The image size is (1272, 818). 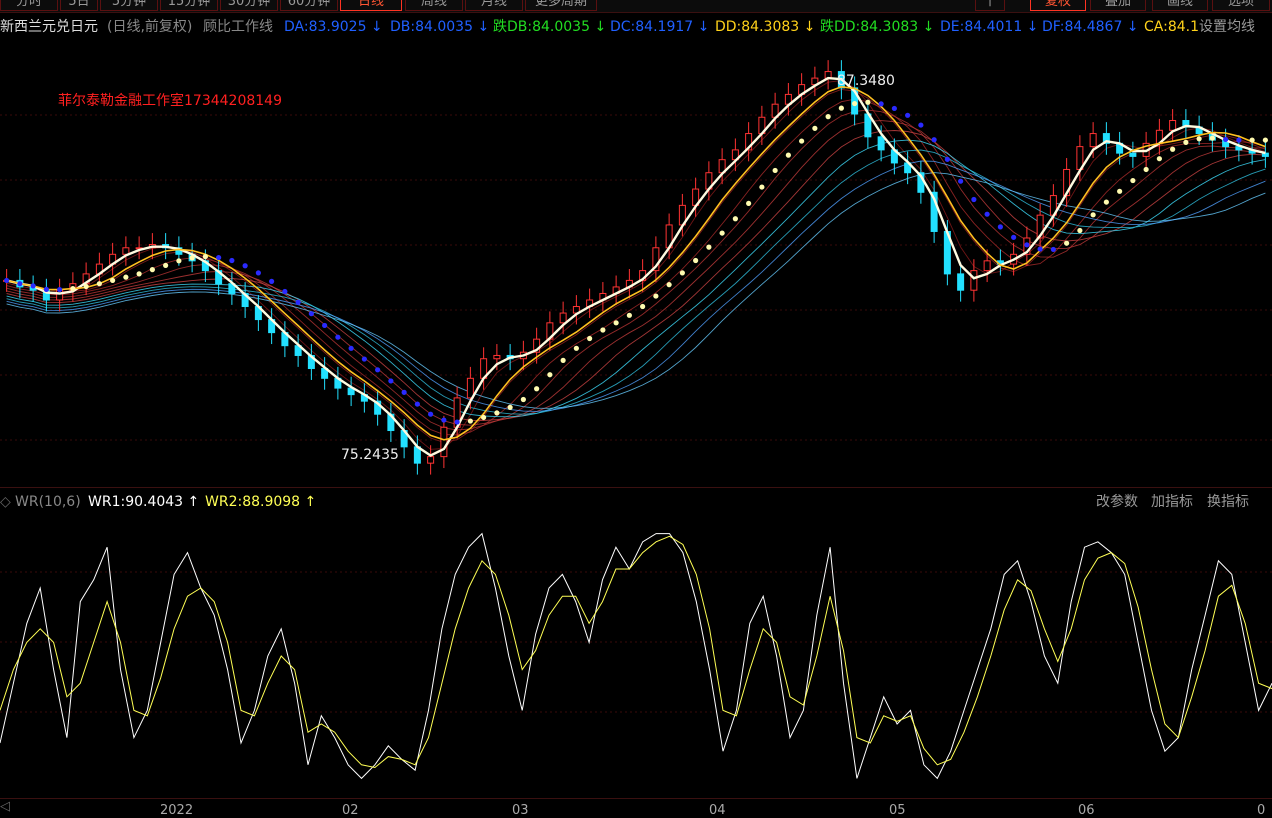 What do you see at coordinates (5, 502) in the screenshot?
I see `wr-collapse-icon: ◇` at bounding box center [5, 502].